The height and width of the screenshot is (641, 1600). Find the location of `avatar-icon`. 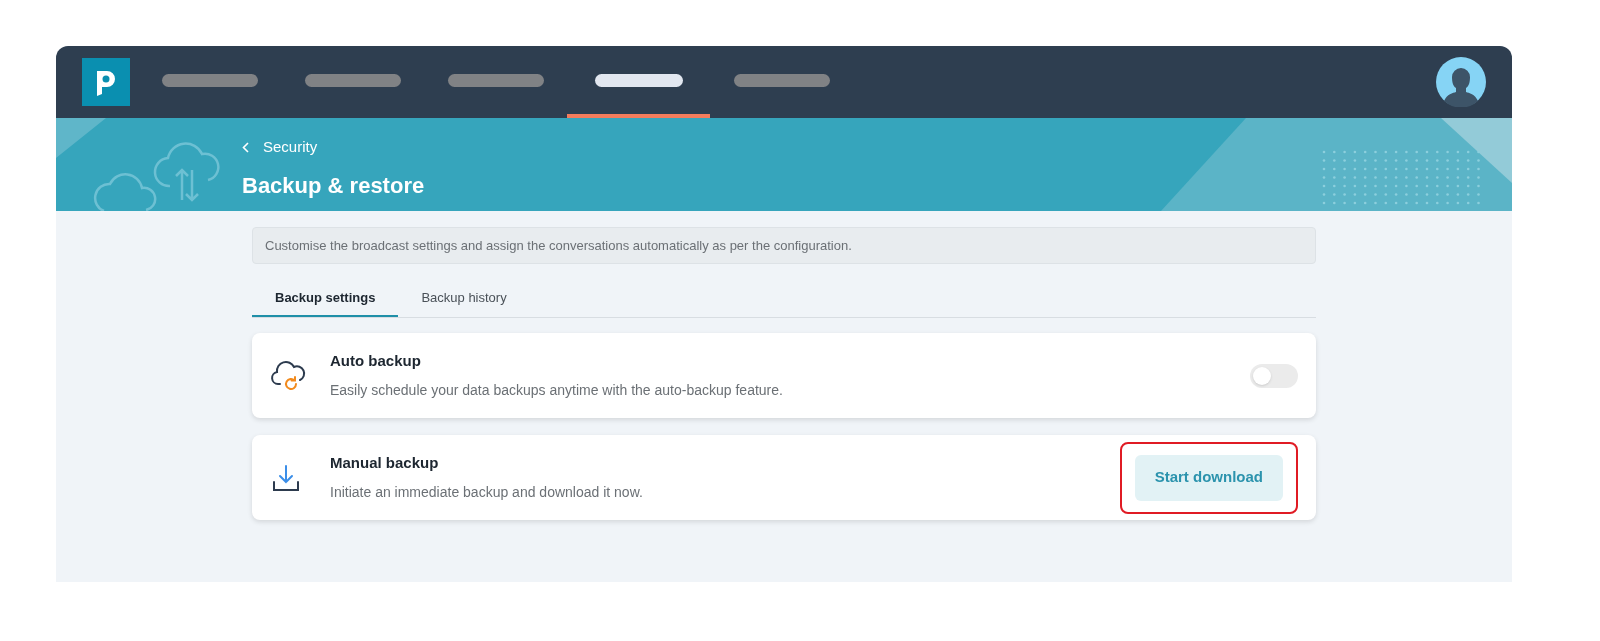

avatar-icon is located at coordinates (1461, 82).